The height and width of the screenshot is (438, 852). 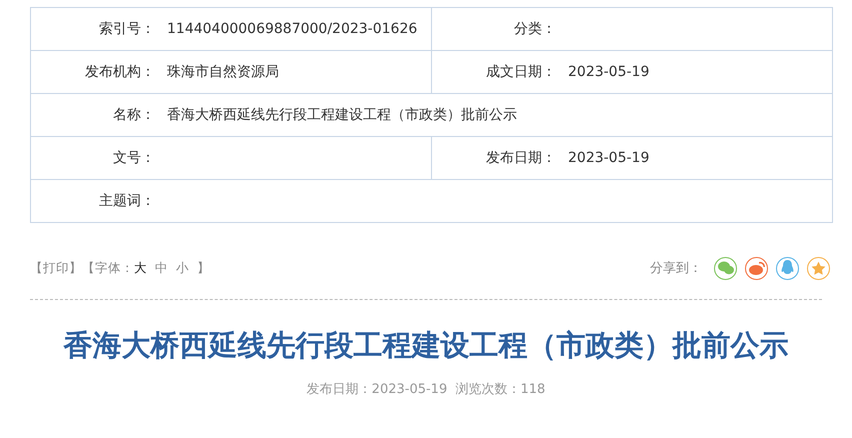 I want to click on field-label: 发布机构：, so click(x=119, y=72).